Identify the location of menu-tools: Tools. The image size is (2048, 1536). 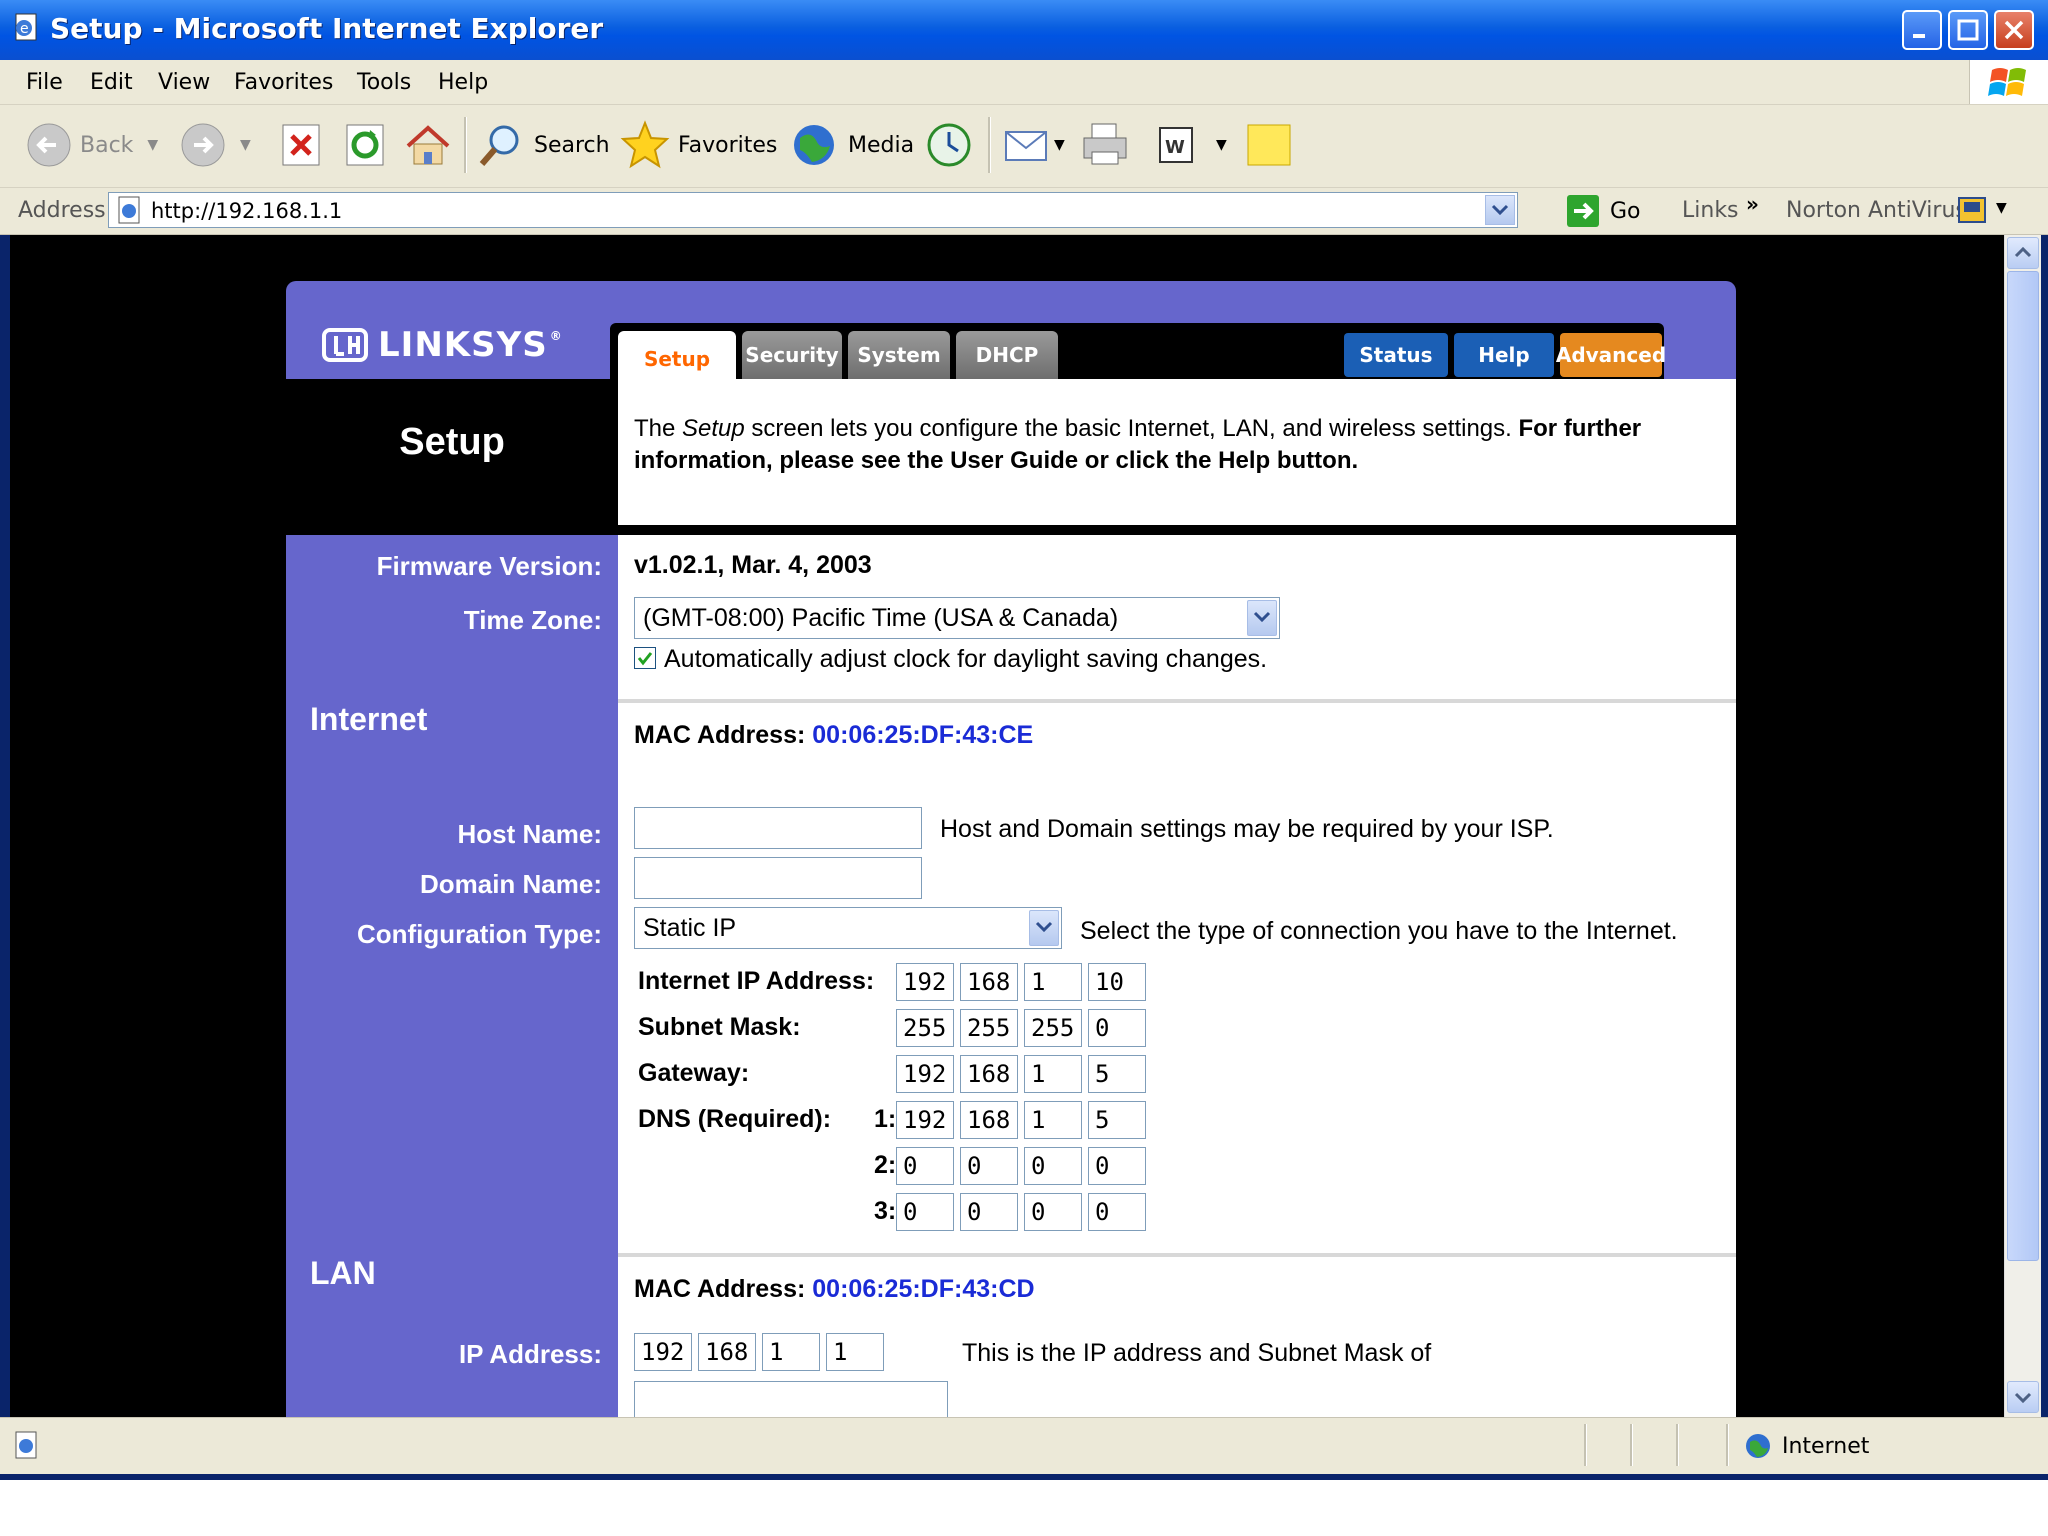
(384, 82).